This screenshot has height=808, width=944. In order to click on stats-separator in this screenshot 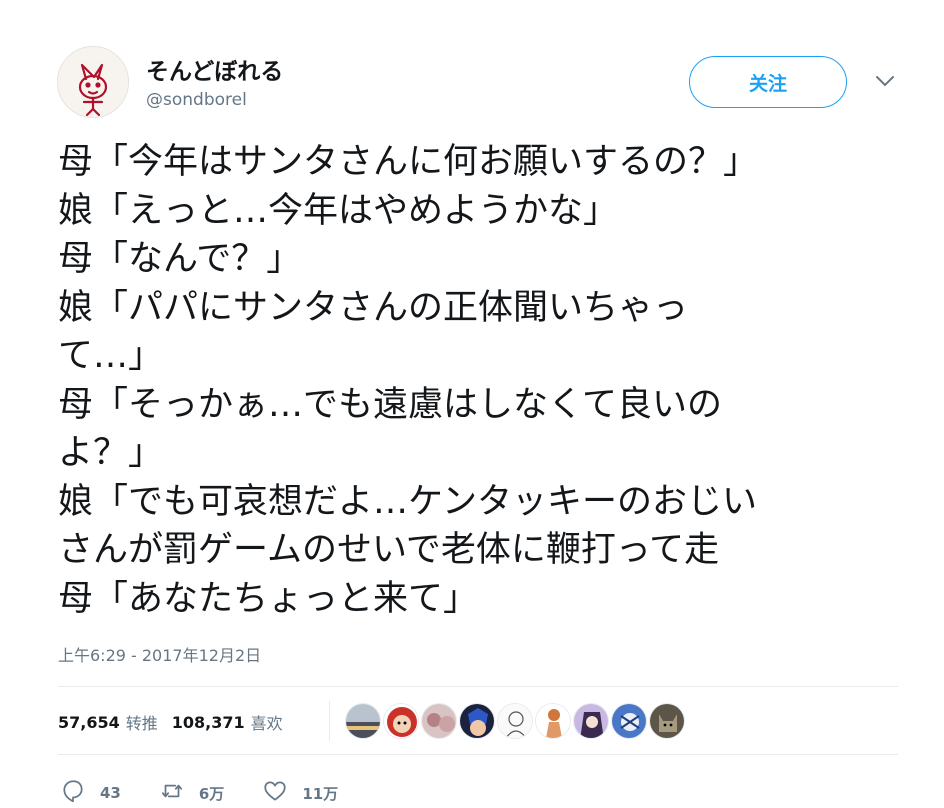, I will do `click(329, 721)`.